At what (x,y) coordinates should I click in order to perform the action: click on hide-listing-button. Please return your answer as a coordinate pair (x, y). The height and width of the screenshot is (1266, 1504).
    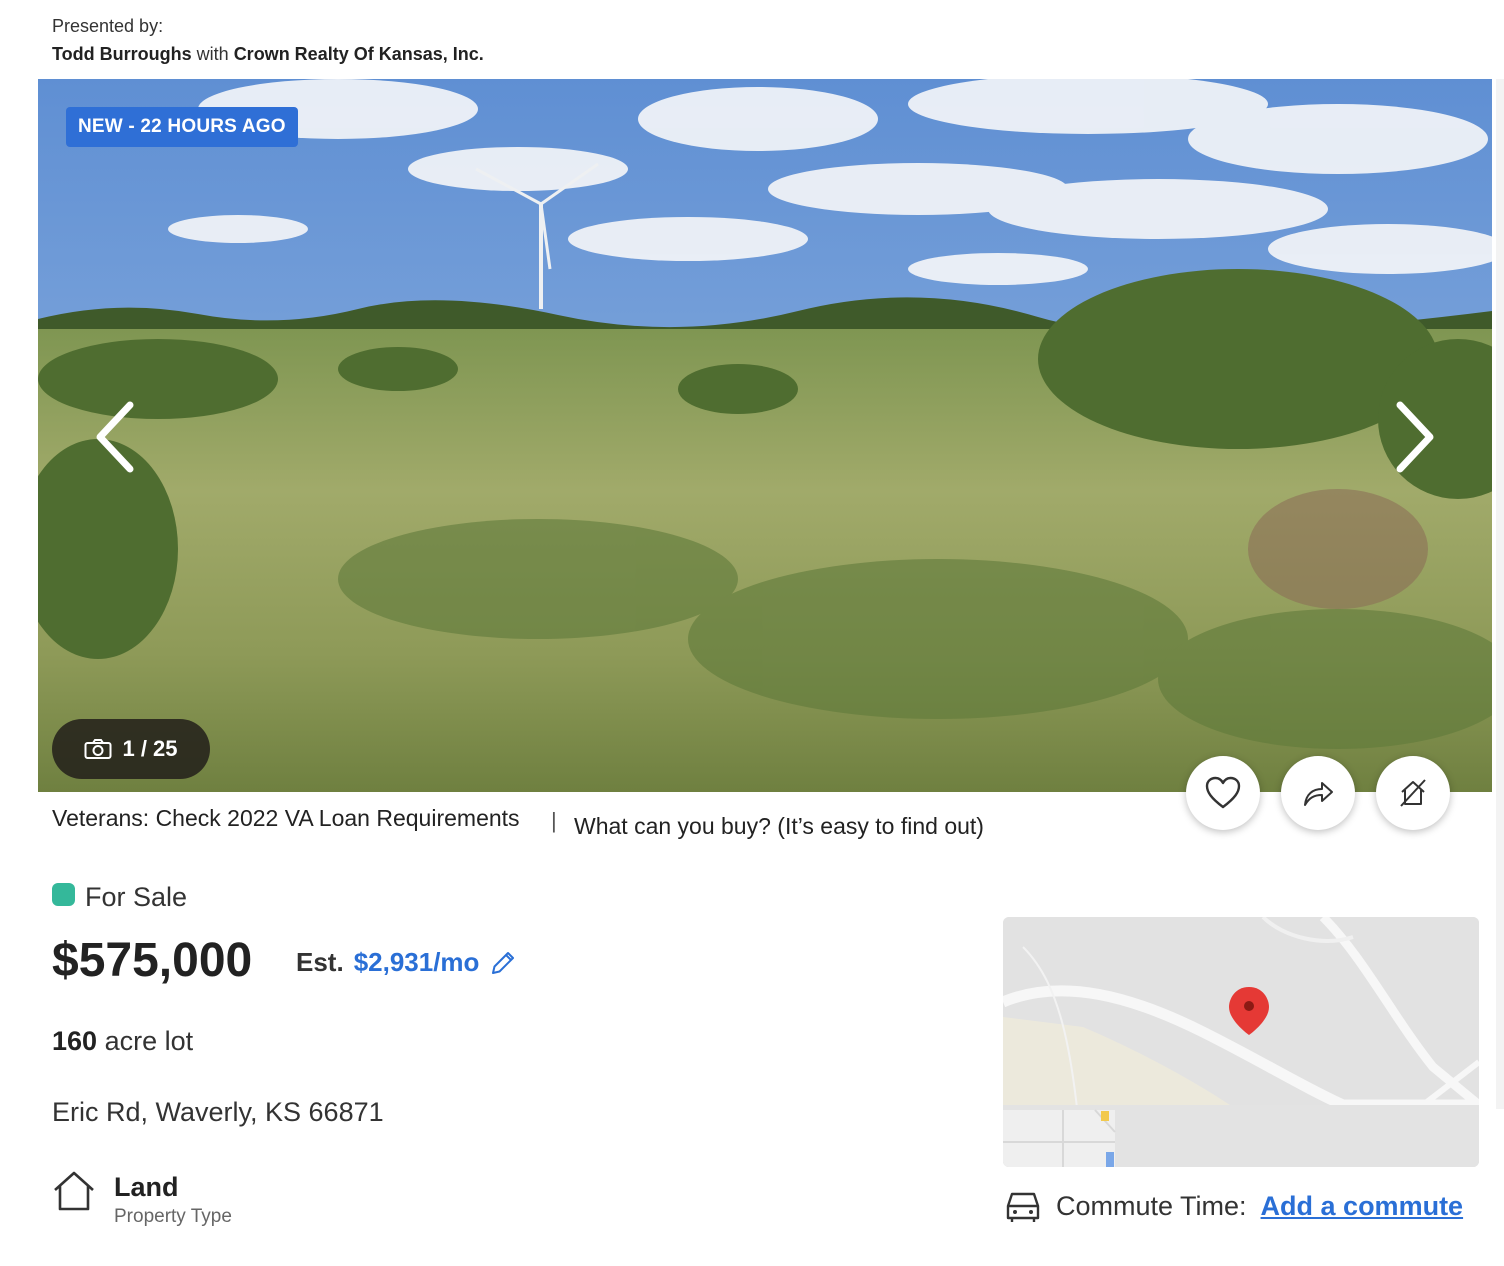
    Looking at the image, I should click on (1413, 793).